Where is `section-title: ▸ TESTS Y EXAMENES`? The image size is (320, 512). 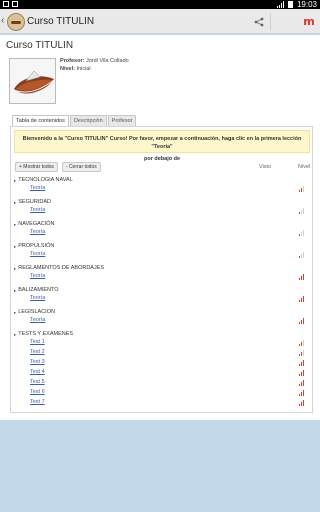
section-title: ▸ TESTS Y EXAMENES is located at coordinates (162, 334).